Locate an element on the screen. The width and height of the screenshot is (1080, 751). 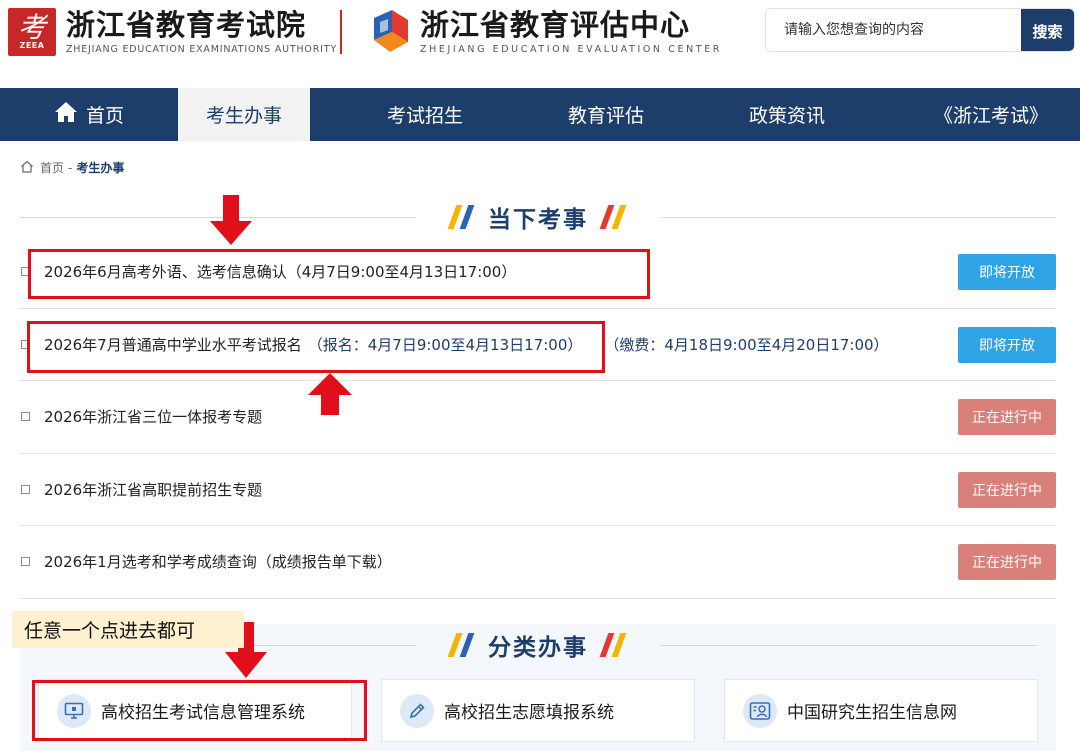
user-card-icon is located at coordinates (760, 710).